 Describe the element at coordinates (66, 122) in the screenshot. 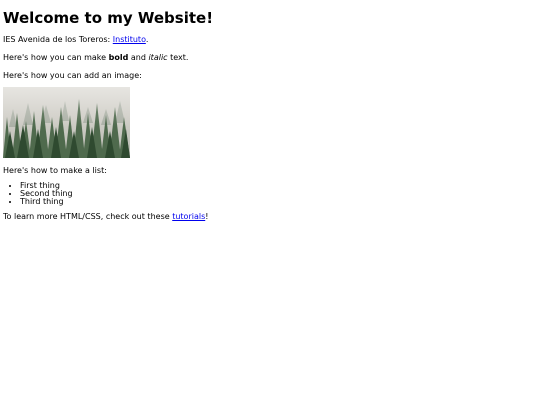

I see `forest-image` at that location.